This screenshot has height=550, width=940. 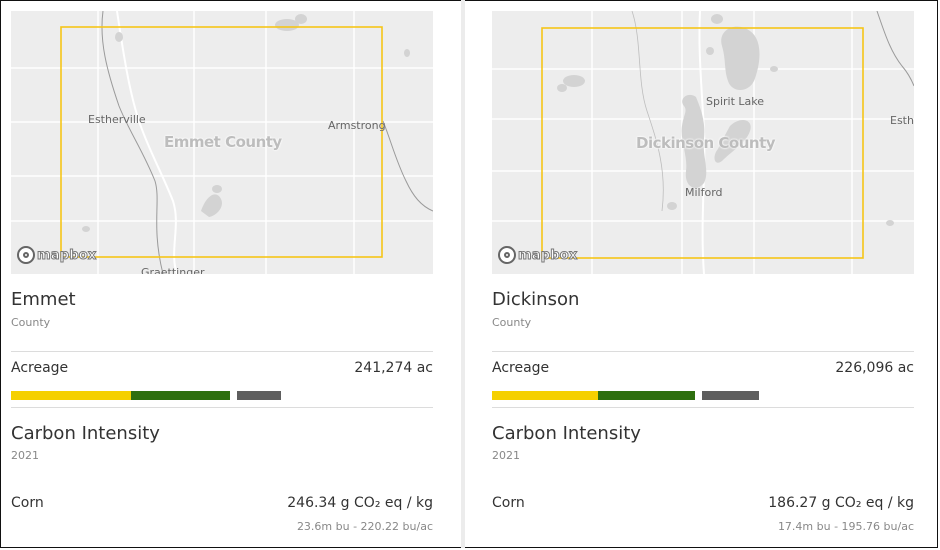 I want to click on map-county-label: Emmet County, so click(x=223, y=142).